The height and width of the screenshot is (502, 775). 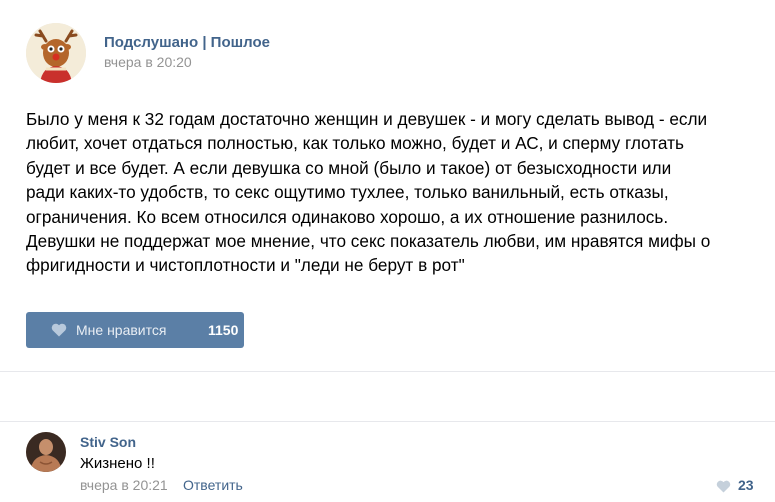 I want to click on like-button: Мне нравится 1150, so click(x=135, y=330).